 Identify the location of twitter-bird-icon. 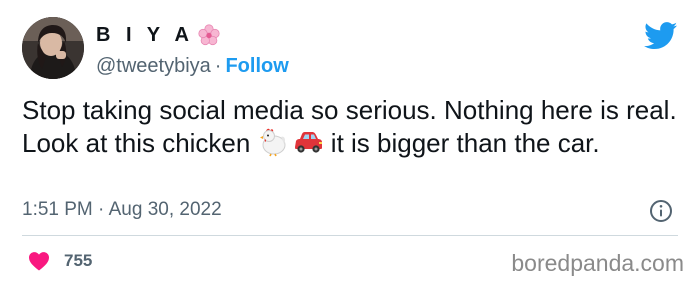
(661, 36).